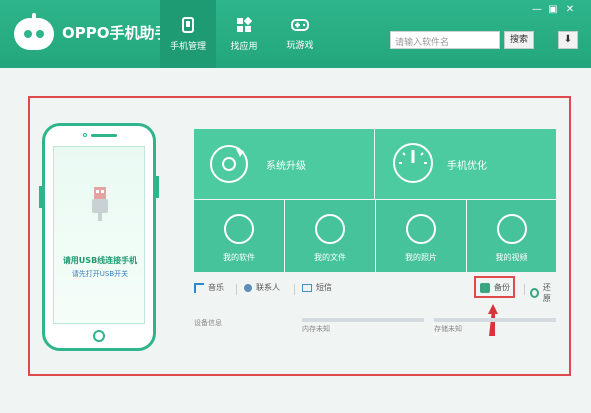  I want to click on close-button: ✕, so click(570, 9).